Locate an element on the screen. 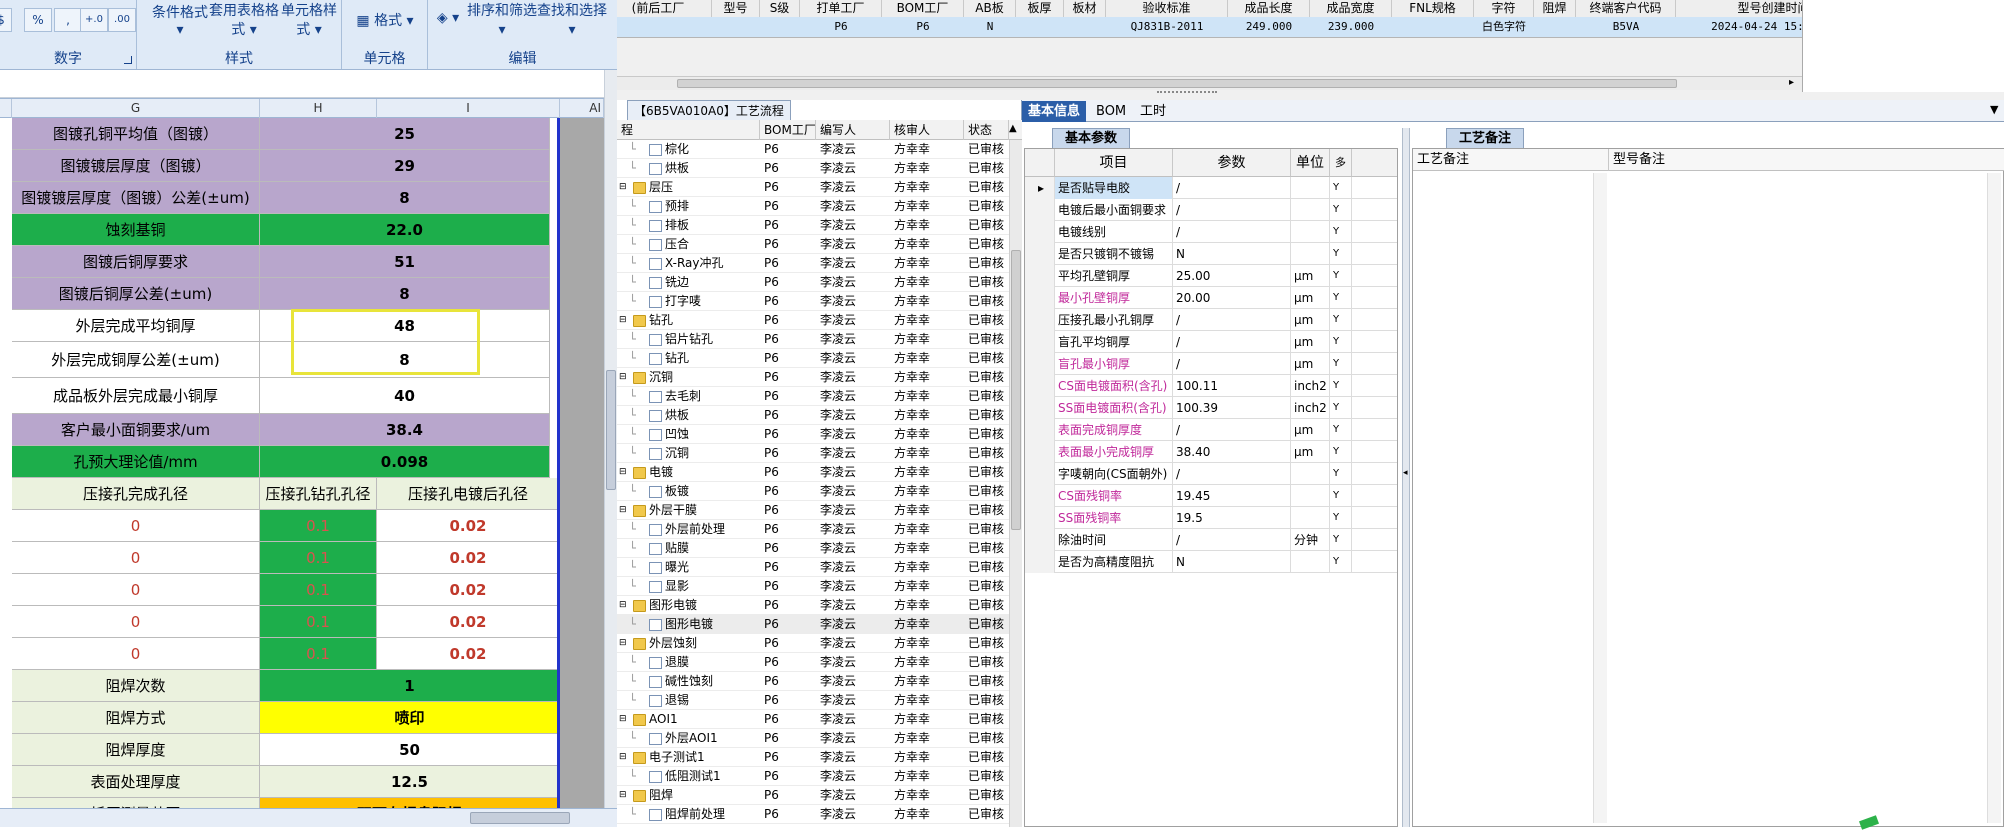 The width and height of the screenshot is (2004, 830). model-value-cell: QJ831B-2011 is located at coordinates (1167, 27).